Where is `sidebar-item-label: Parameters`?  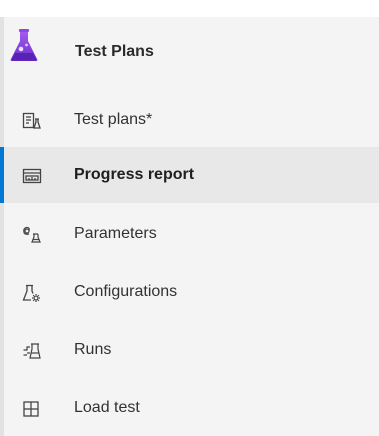 sidebar-item-label: Parameters is located at coordinates (115, 233).